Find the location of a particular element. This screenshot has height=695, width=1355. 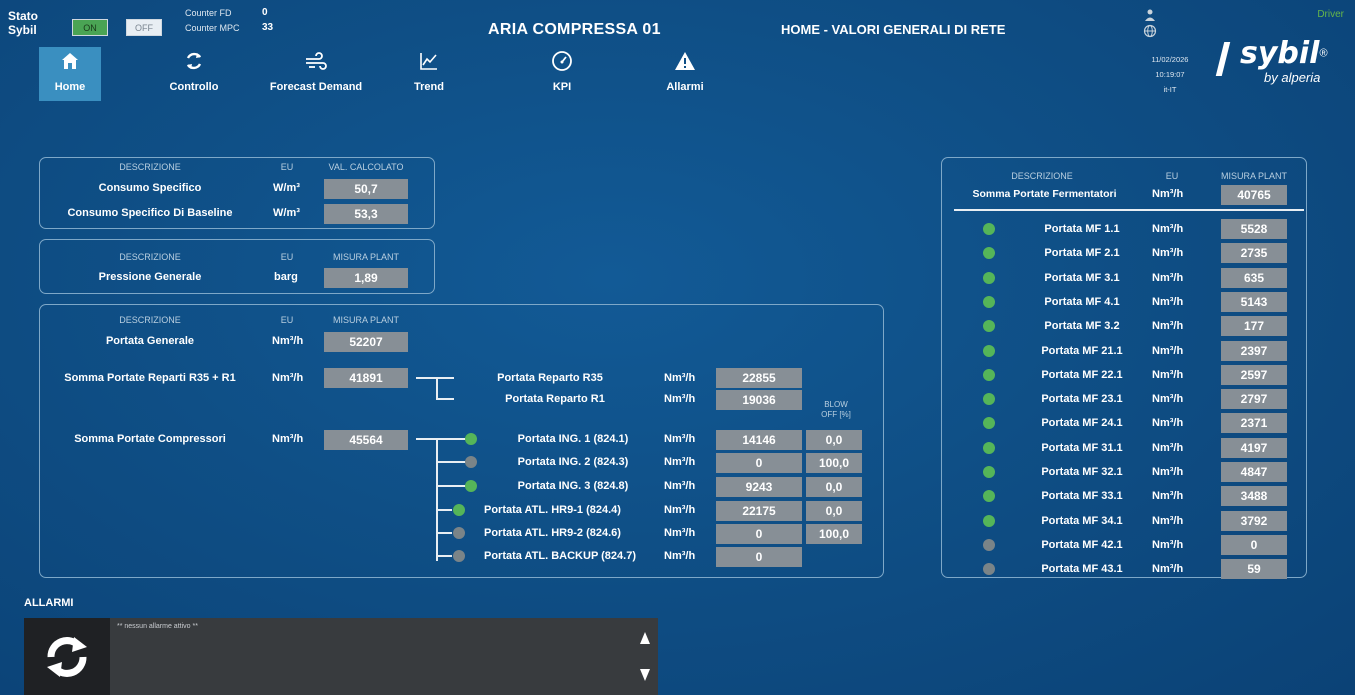

fermentatore-value: 0 is located at coordinates (1254, 544).